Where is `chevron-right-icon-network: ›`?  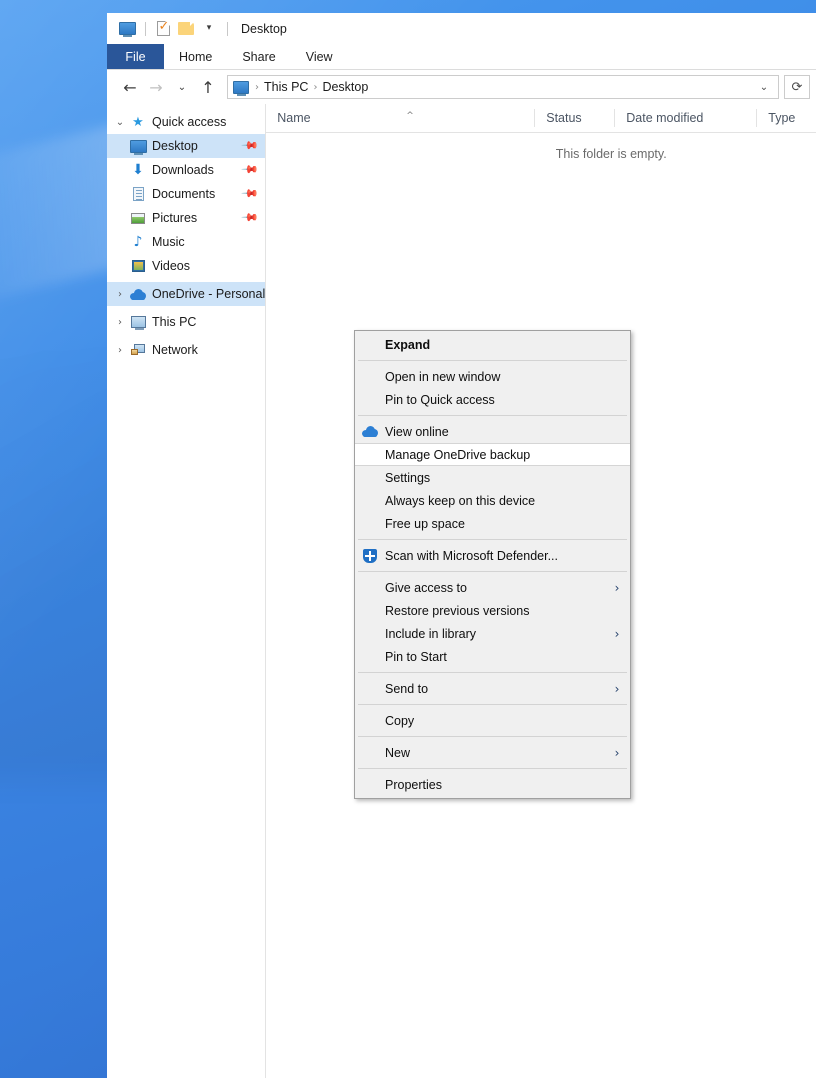 chevron-right-icon-network: › is located at coordinates (120, 350).